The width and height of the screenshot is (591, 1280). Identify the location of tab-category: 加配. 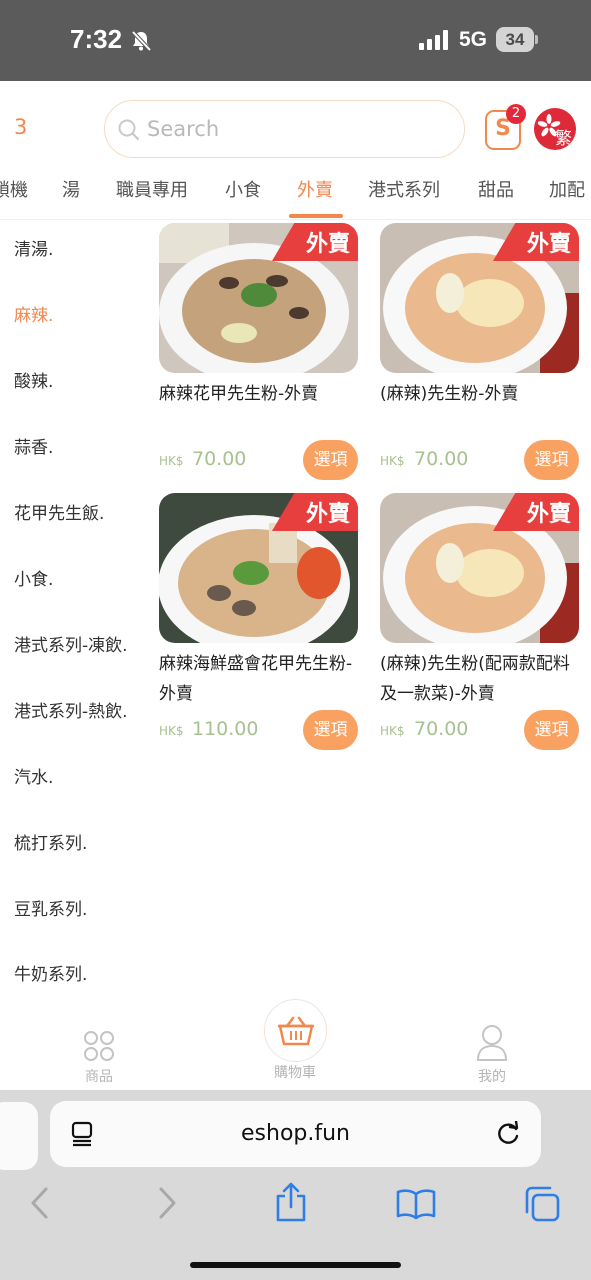
(567, 189).